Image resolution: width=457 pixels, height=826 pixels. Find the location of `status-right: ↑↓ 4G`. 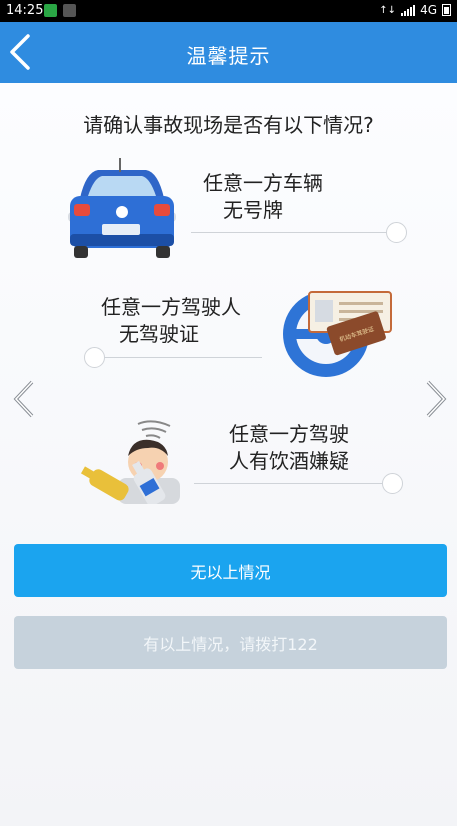

status-right: ↑↓ 4G is located at coordinates (415, 10).